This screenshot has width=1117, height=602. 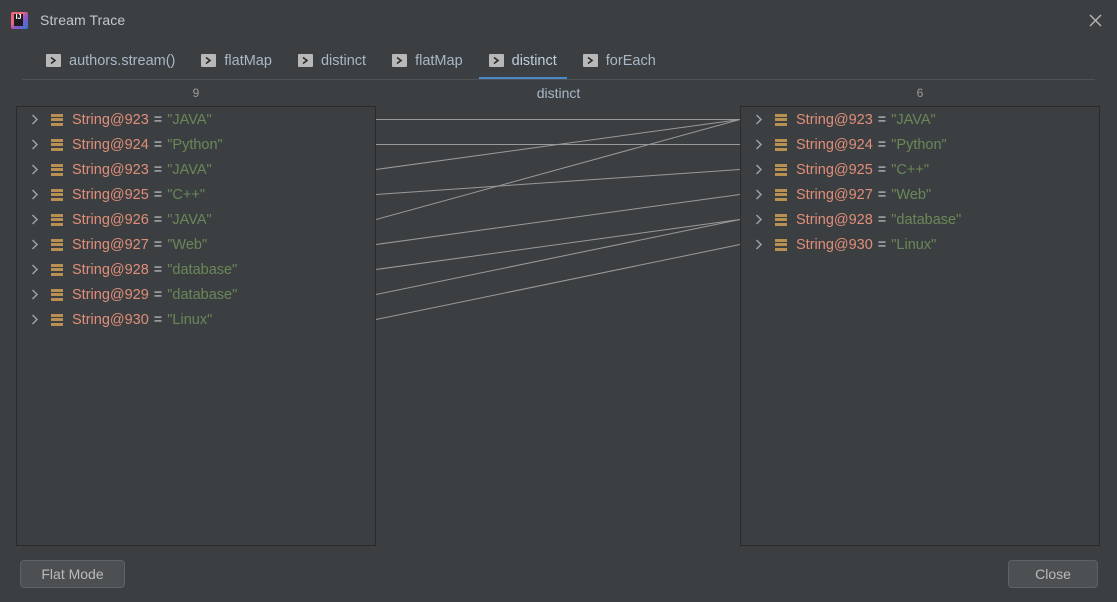 I want to click on tab-label: authors.stream(), so click(x=122, y=60).